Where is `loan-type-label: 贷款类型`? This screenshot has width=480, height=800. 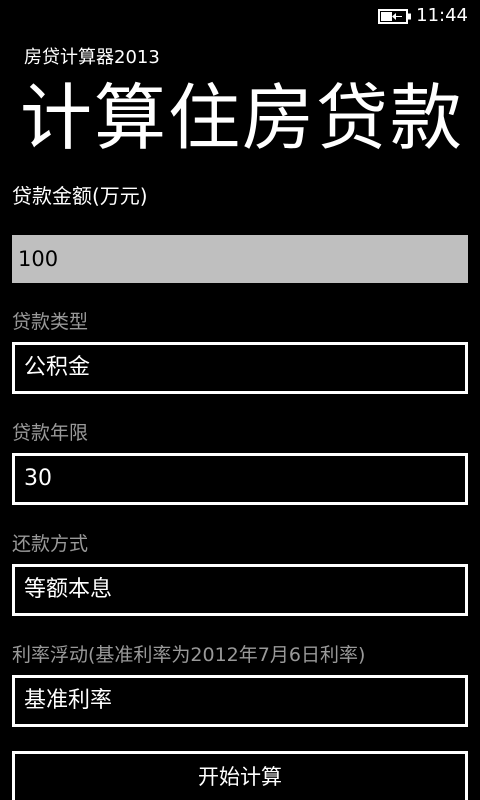
loan-type-label: 贷款类型 is located at coordinates (50, 322).